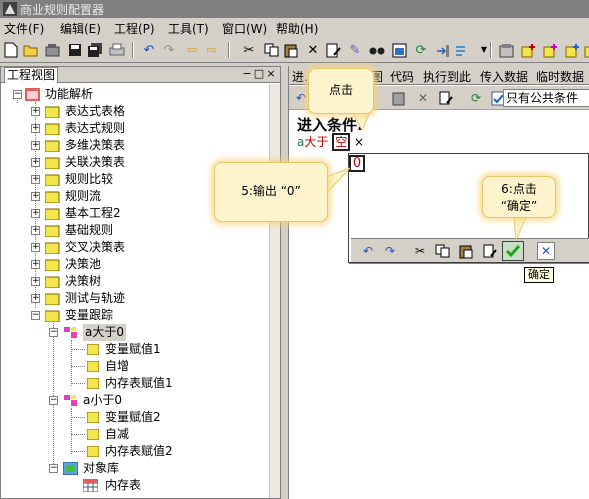  I want to click on rule-new-icon, so click(550, 50).